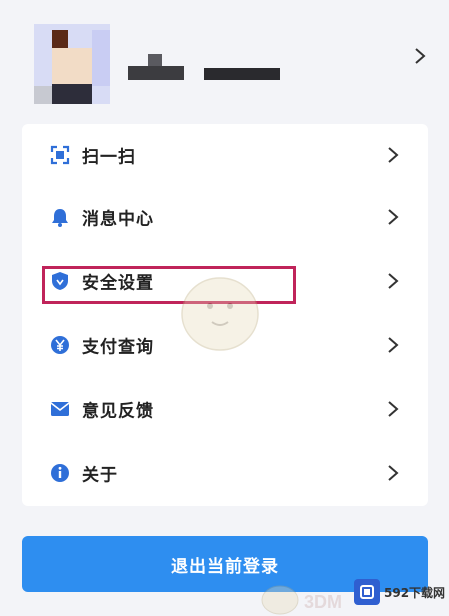 This screenshot has height=616, width=449. I want to click on menu-item-label: 意见反馈, so click(118, 411).